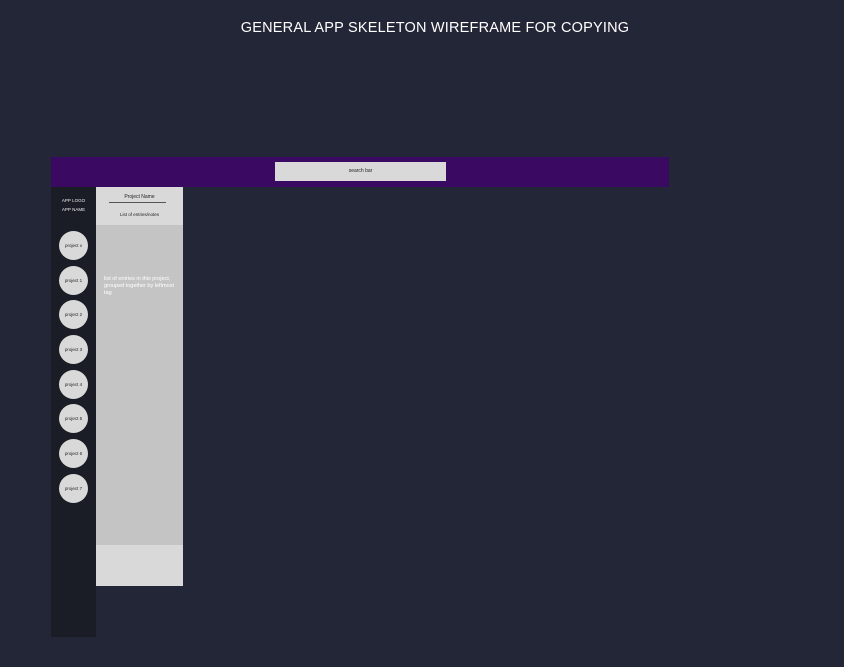 This screenshot has height=667, width=844. Describe the element at coordinates (139, 565) in the screenshot. I see `panel-footer` at that location.